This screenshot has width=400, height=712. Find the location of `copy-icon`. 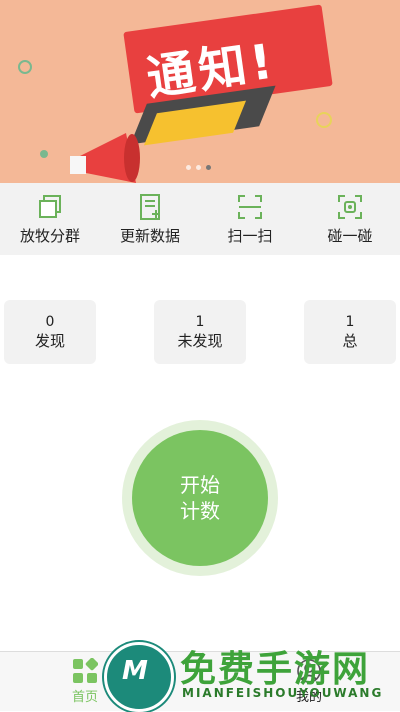

copy-icon is located at coordinates (50, 206).